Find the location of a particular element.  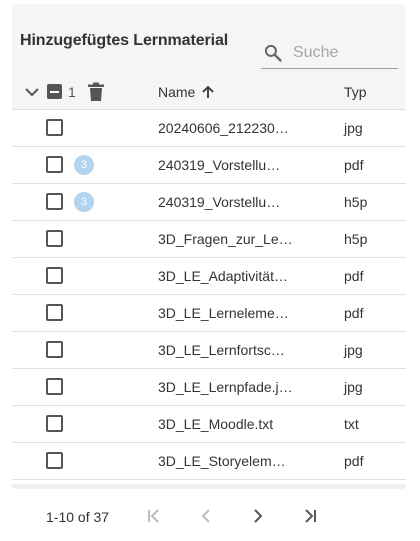

table-row: 20240606_212230… jpg is located at coordinates (209, 128).